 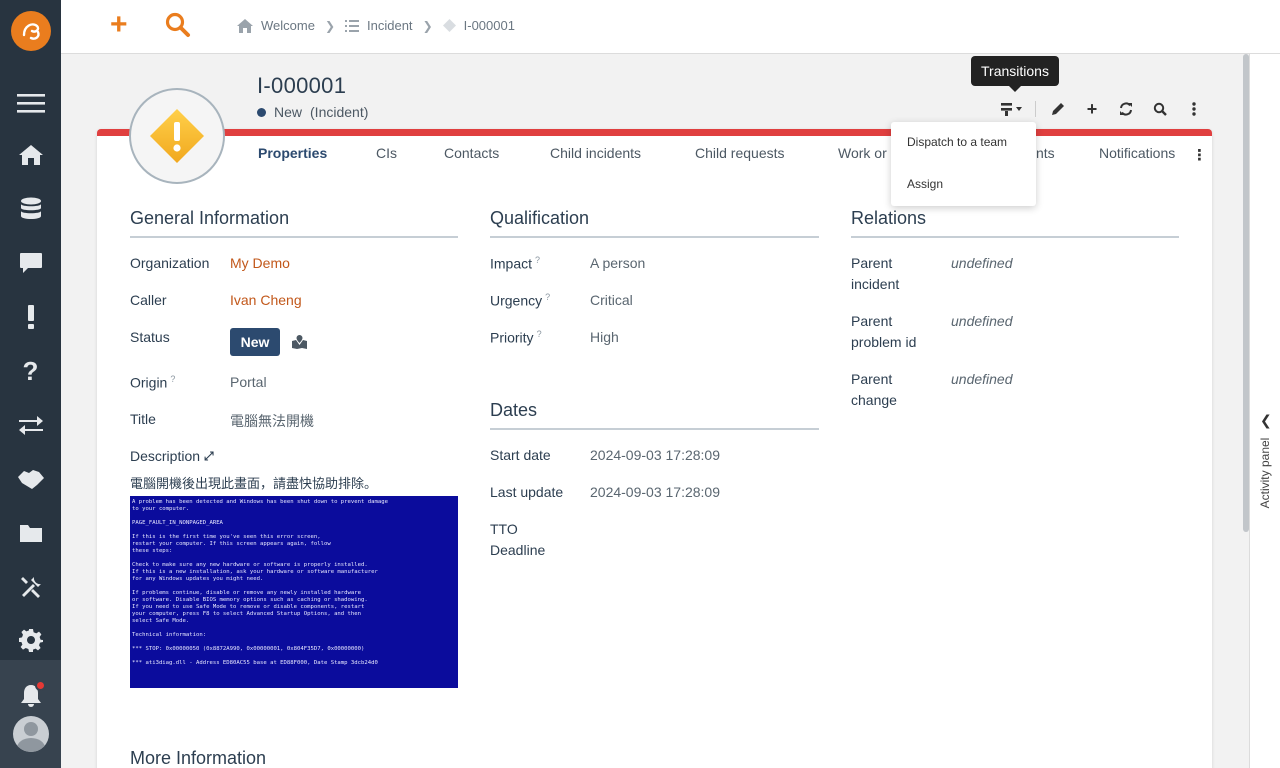 What do you see at coordinates (516, 337) in the screenshot?
I see `priority-label: Priority?` at bounding box center [516, 337].